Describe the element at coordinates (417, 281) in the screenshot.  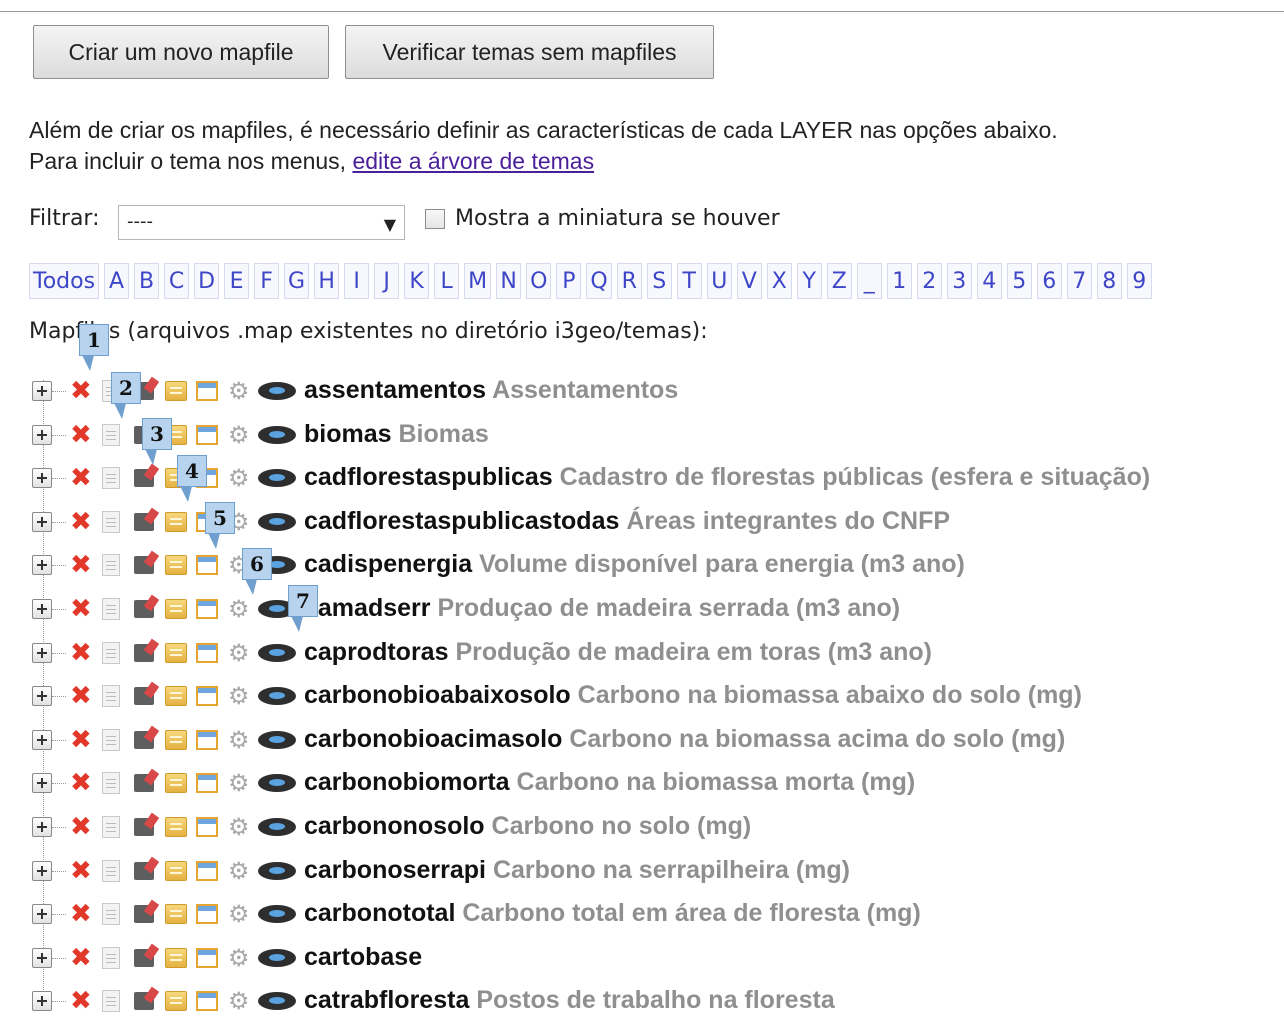
I see `letter-filter-k: K` at that location.